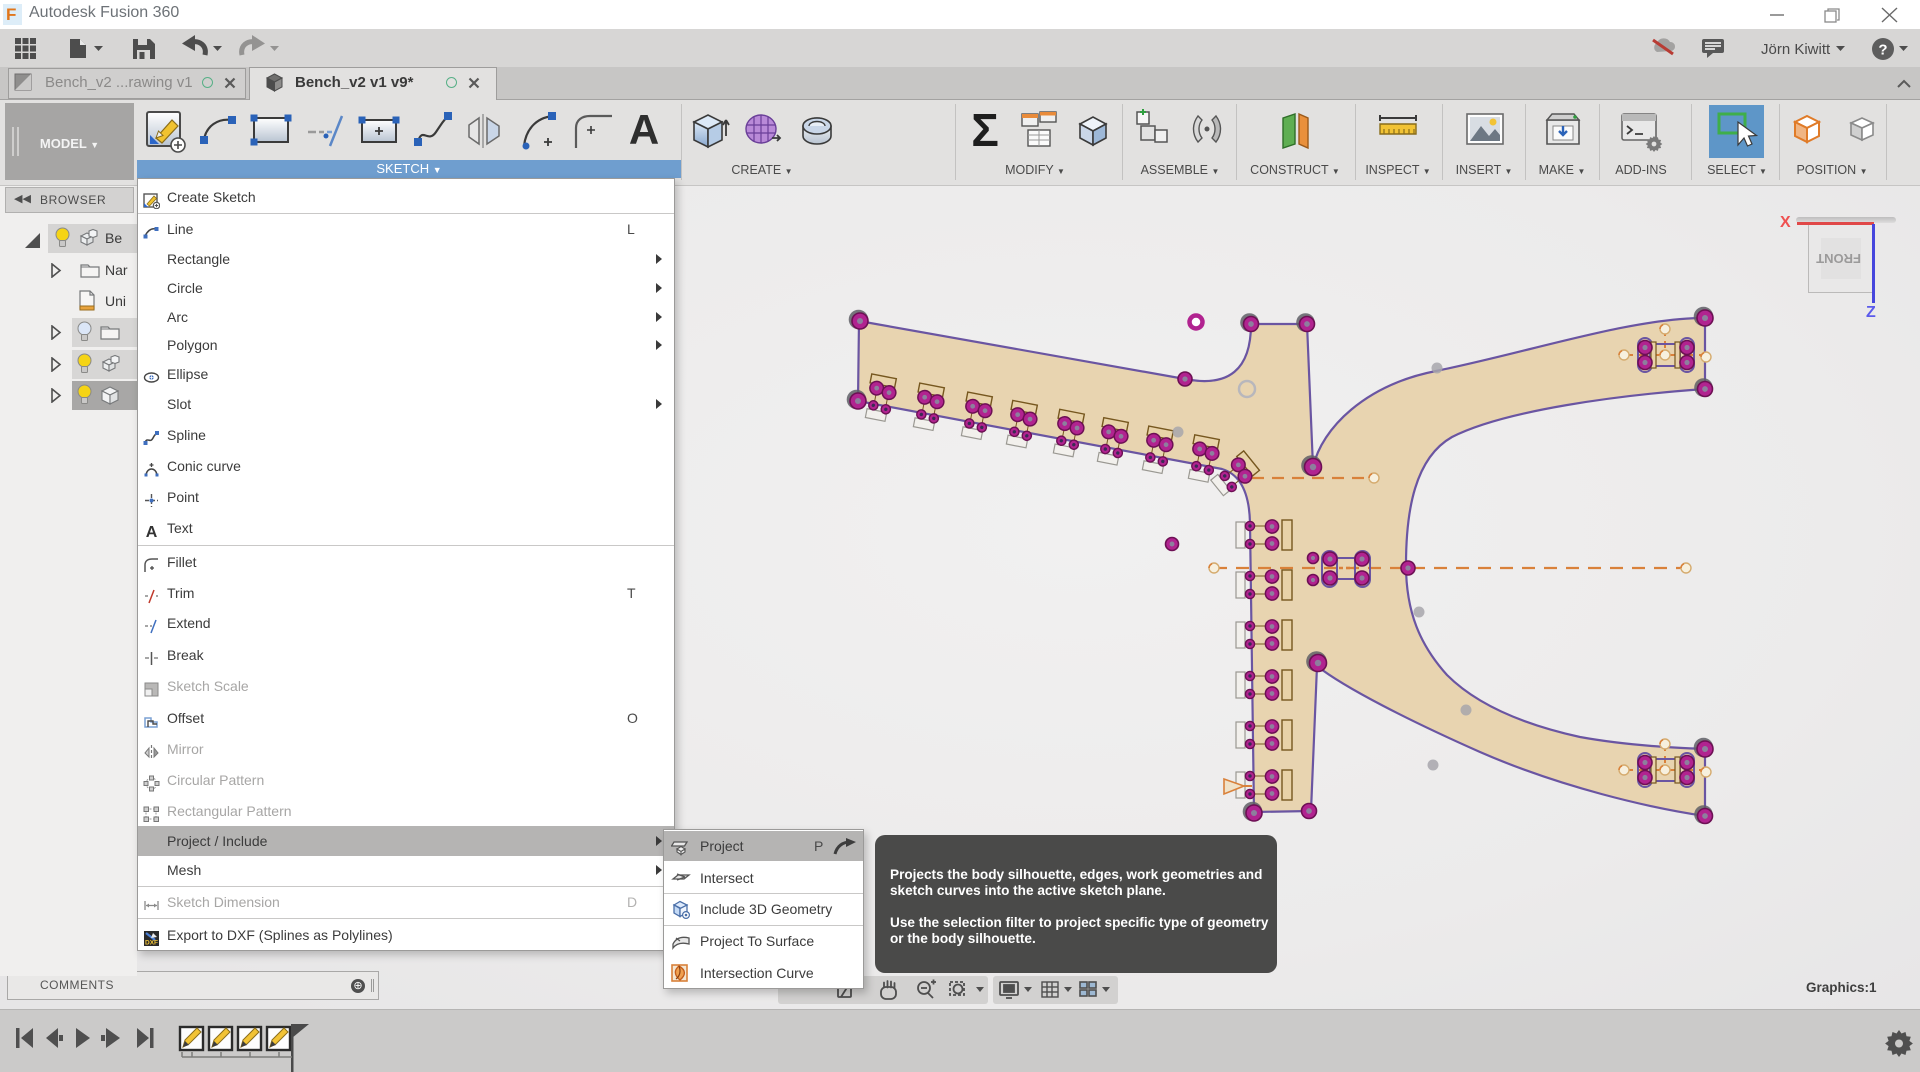 The width and height of the screenshot is (1920, 1072). I want to click on svg-text: DXF, so click(151, 943).